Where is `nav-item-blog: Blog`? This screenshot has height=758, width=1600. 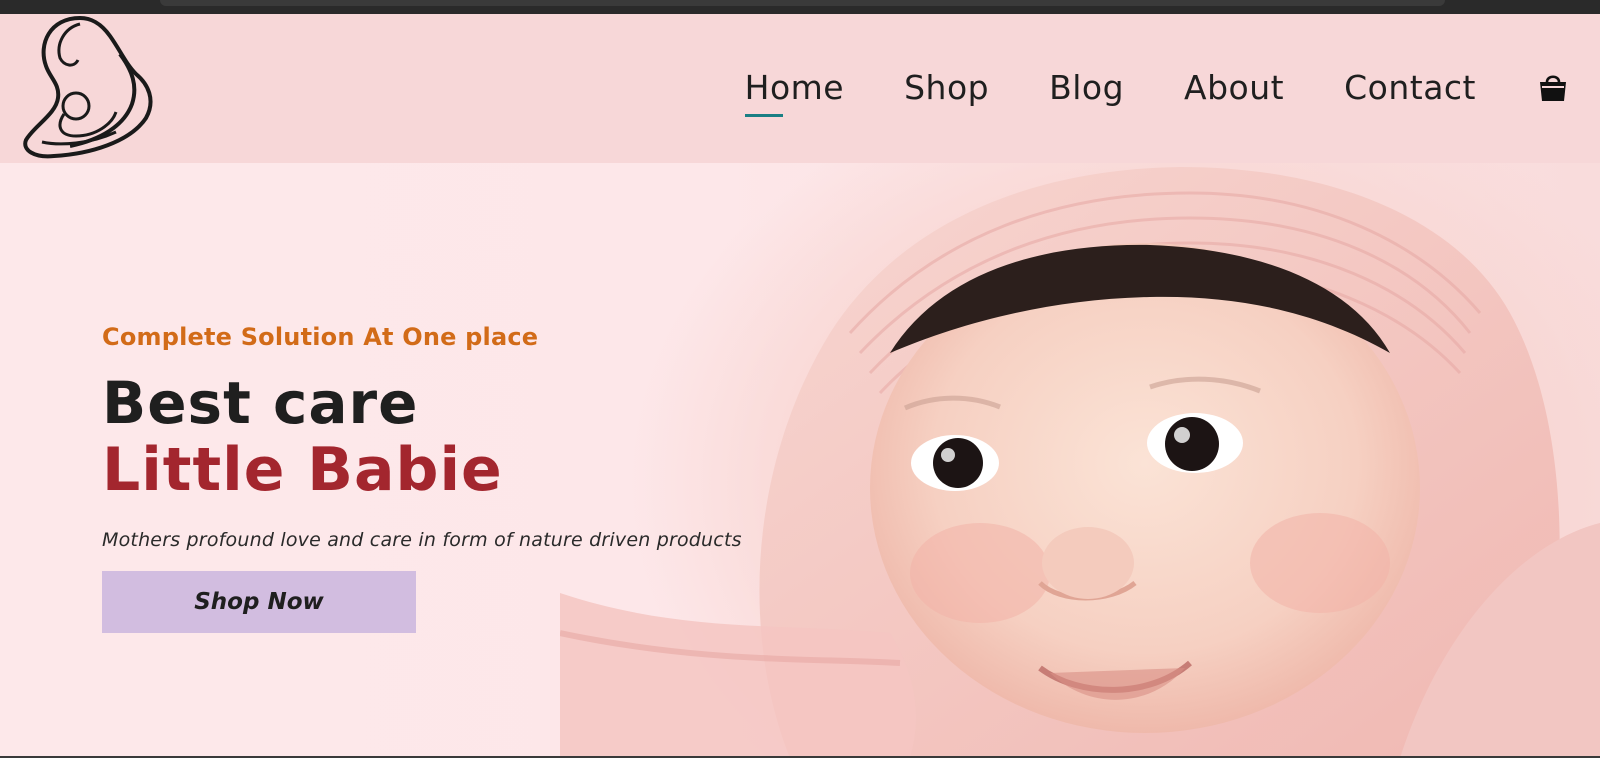
nav-item-blog: Blog is located at coordinates (1086, 87).